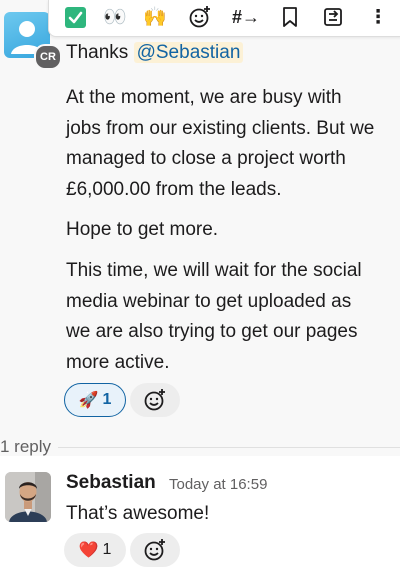  What do you see at coordinates (218, 484) in the screenshot?
I see `reply-timestamp: Today at 16:59` at bounding box center [218, 484].